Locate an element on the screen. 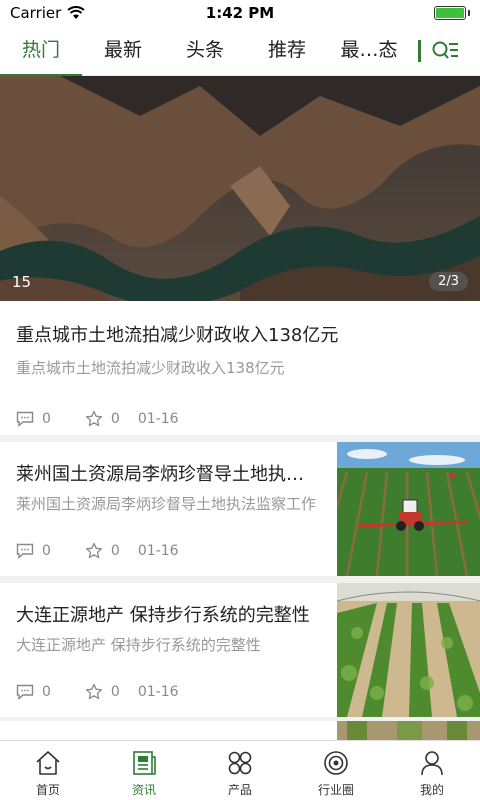 This screenshot has width=480, height=800. nav-profile: 我的 is located at coordinates (432, 770).